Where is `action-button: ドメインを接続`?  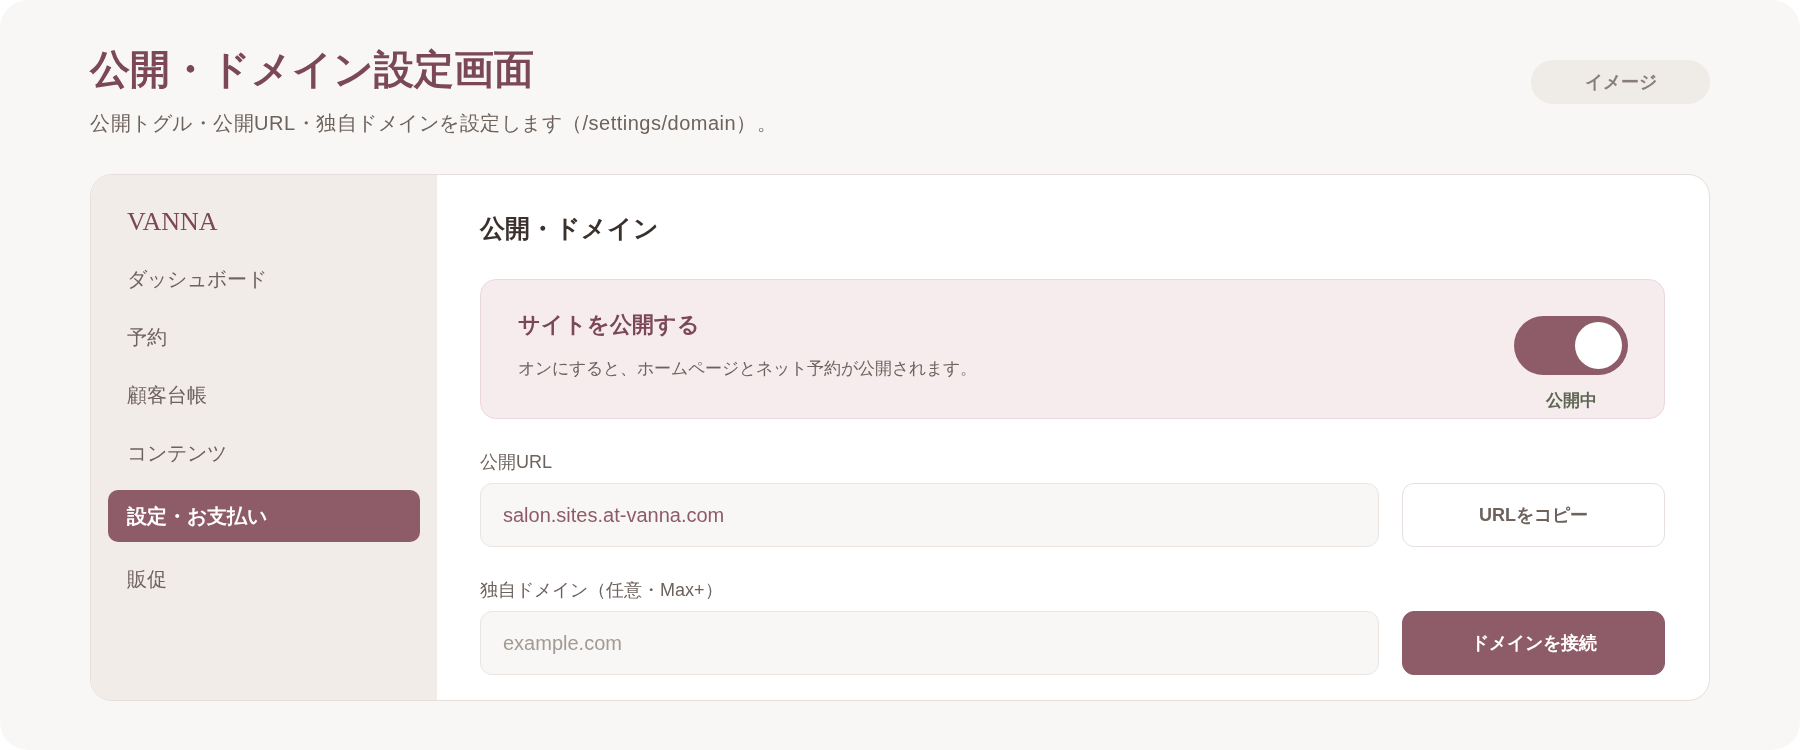
action-button: ドメインを接続 is located at coordinates (1533, 643).